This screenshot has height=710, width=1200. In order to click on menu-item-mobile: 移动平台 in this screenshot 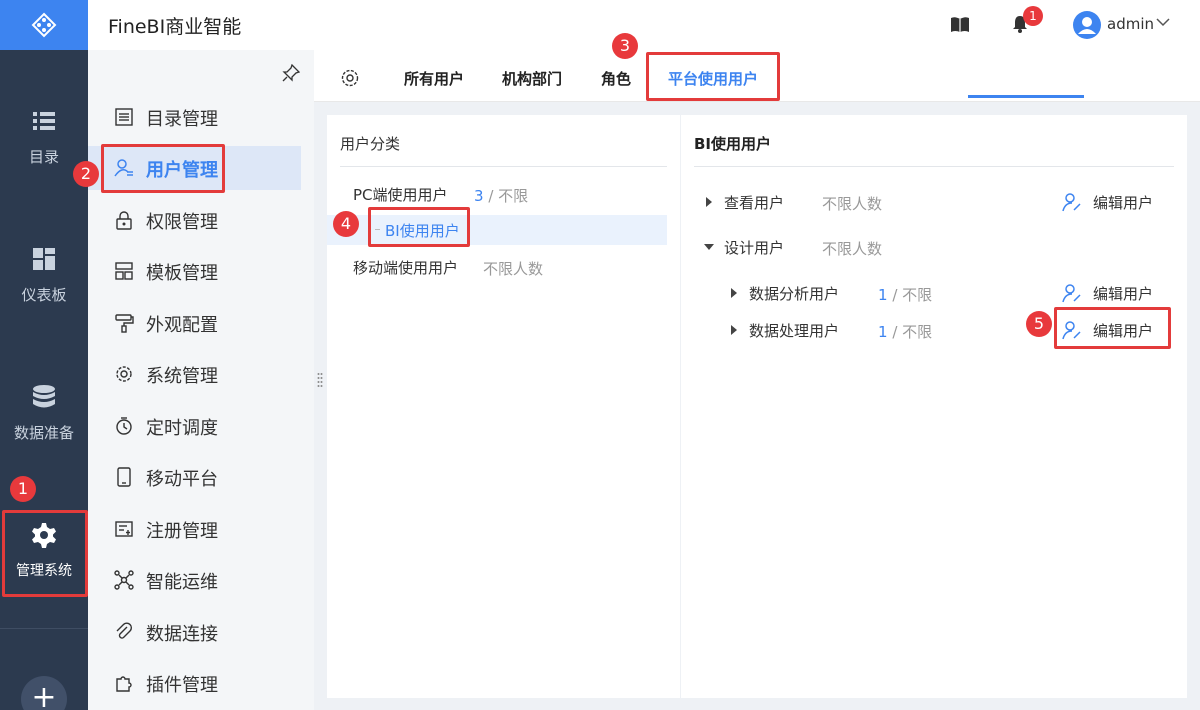, I will do `click(201, 477)`.